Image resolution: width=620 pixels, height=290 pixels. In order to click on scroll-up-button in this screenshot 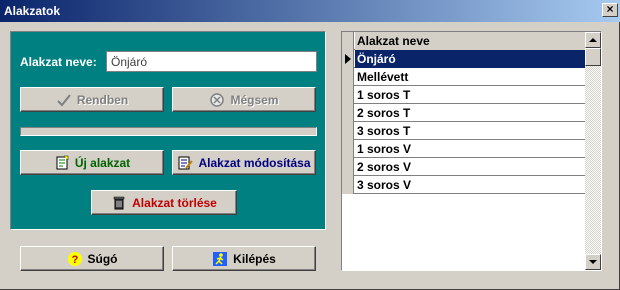, I will do `click(593, 40)`.